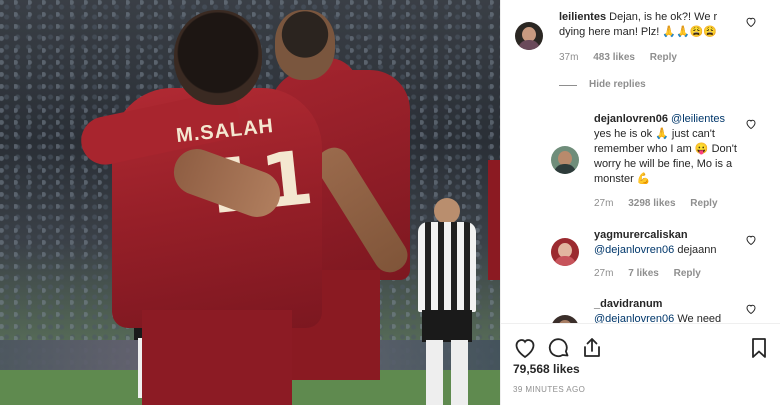  I want to click on comment-body: We need, so click(699, 318).